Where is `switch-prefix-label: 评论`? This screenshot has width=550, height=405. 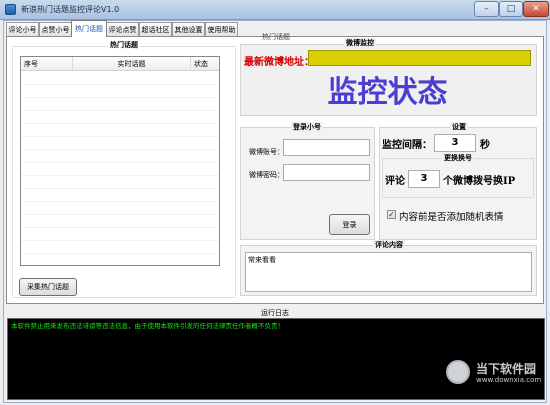
switch-prefix-label: 评论 is located at coordinates (395, 181).